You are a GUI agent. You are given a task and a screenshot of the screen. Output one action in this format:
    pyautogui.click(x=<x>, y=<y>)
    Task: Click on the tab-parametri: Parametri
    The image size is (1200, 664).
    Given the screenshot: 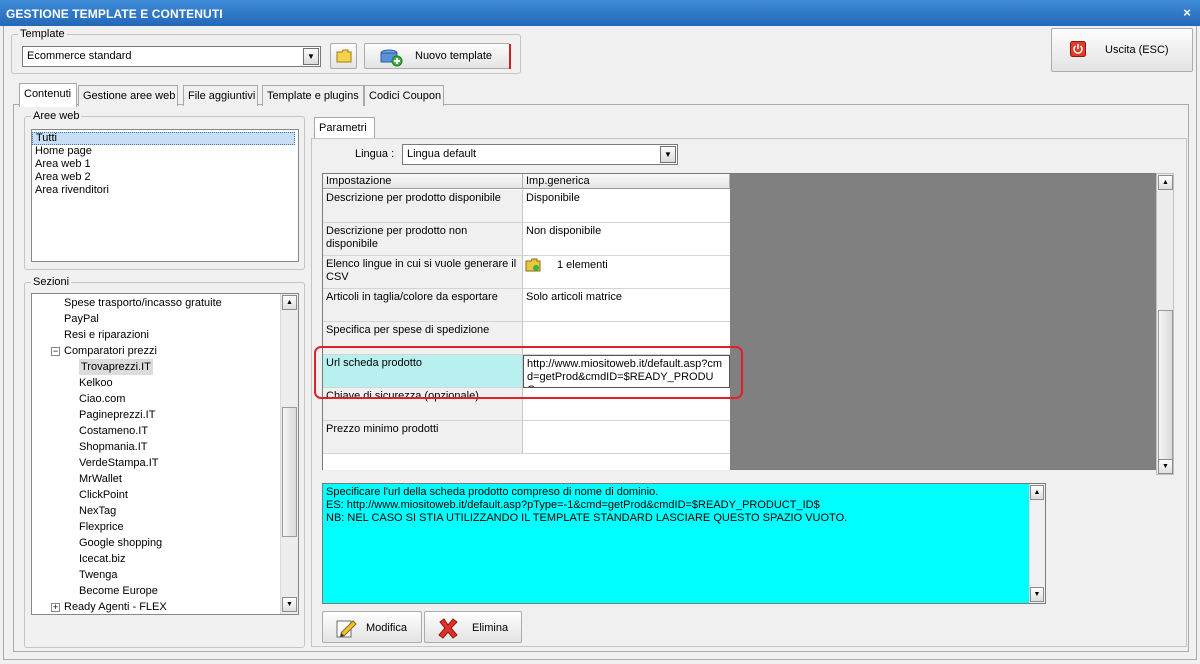 What is the action you would take?
    pyautogui.click(x=344, y=128)
    